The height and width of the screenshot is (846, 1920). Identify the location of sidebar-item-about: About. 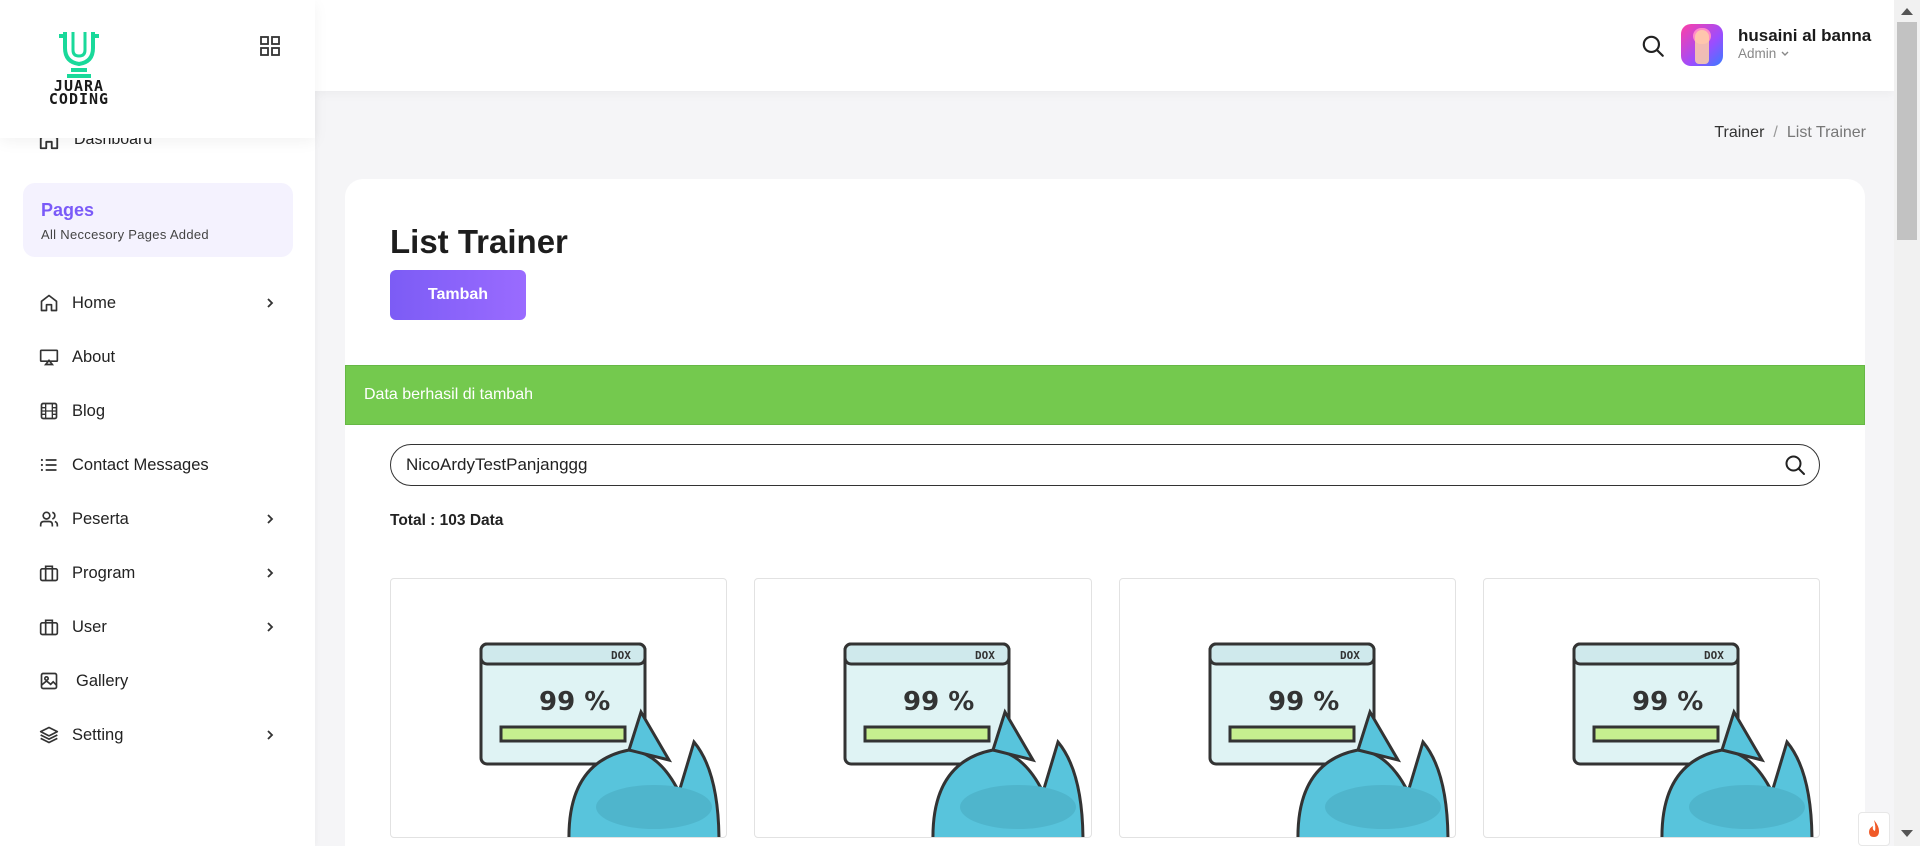
(157, 357).